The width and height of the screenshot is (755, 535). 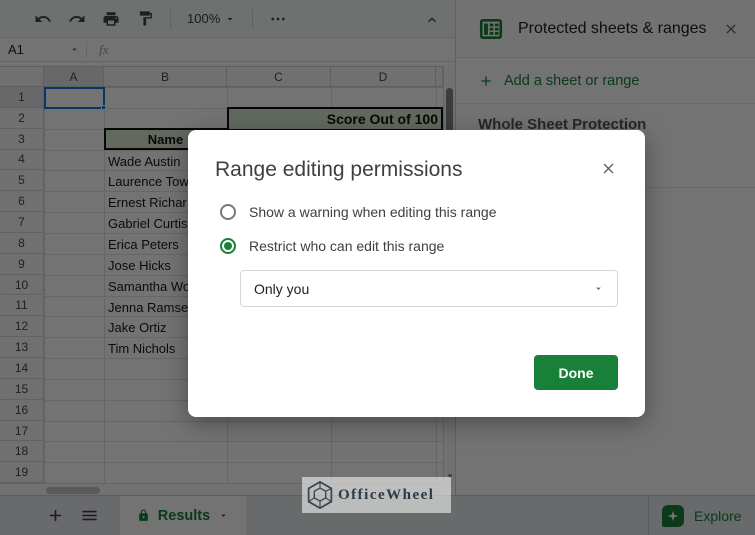 I want to click on option-restrict-edit-label: Restrict who can edit this range, so click(x=347, y=246).